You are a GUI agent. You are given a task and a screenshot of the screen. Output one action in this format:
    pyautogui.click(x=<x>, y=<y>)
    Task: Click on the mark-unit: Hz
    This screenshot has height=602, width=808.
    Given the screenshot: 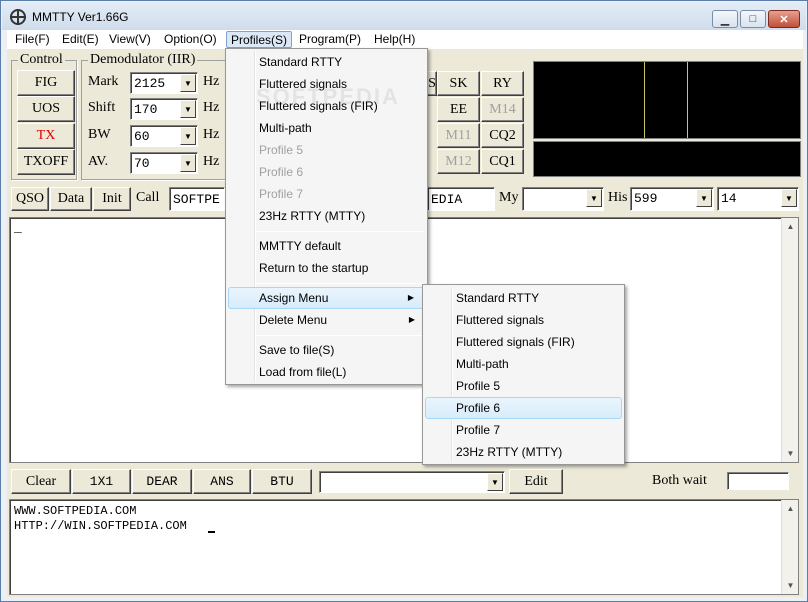 What is the action you would take?
    pyautogui.click(x=211, y=81)
    